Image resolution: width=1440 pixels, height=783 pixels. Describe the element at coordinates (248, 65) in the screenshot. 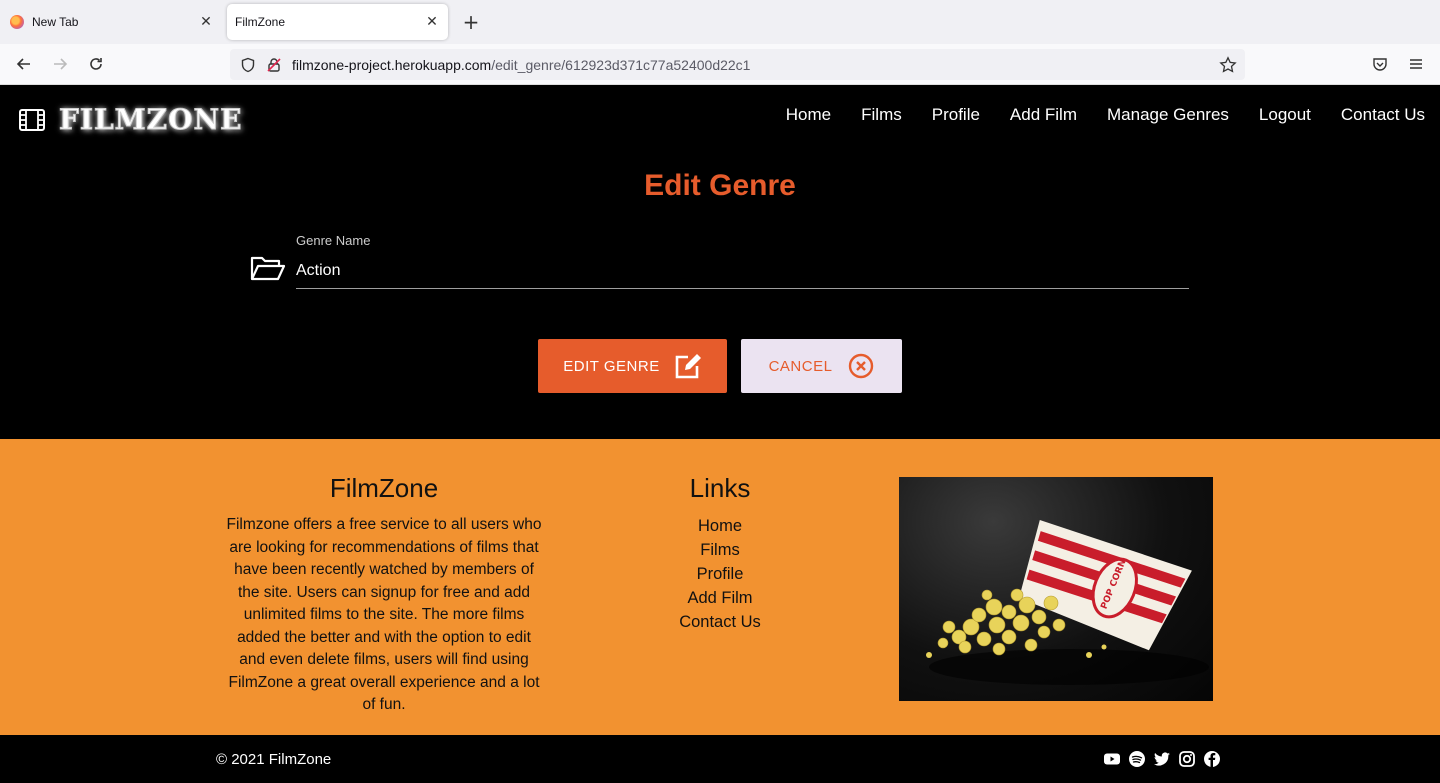

I see `shield-icon` at that location.